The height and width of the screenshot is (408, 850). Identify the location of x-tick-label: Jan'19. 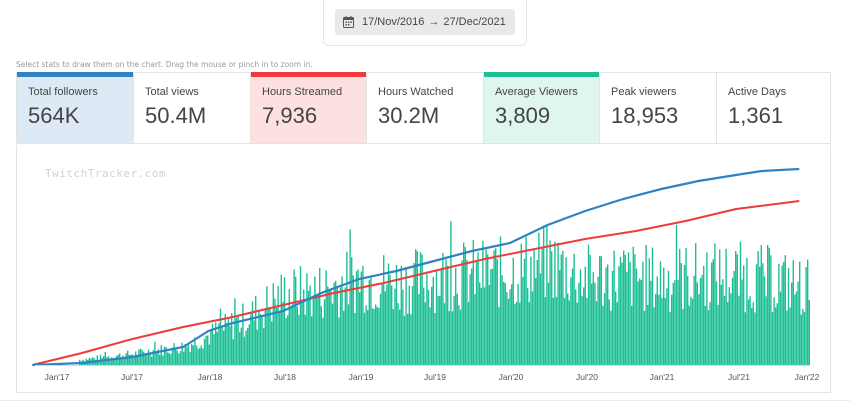
(361, 377).